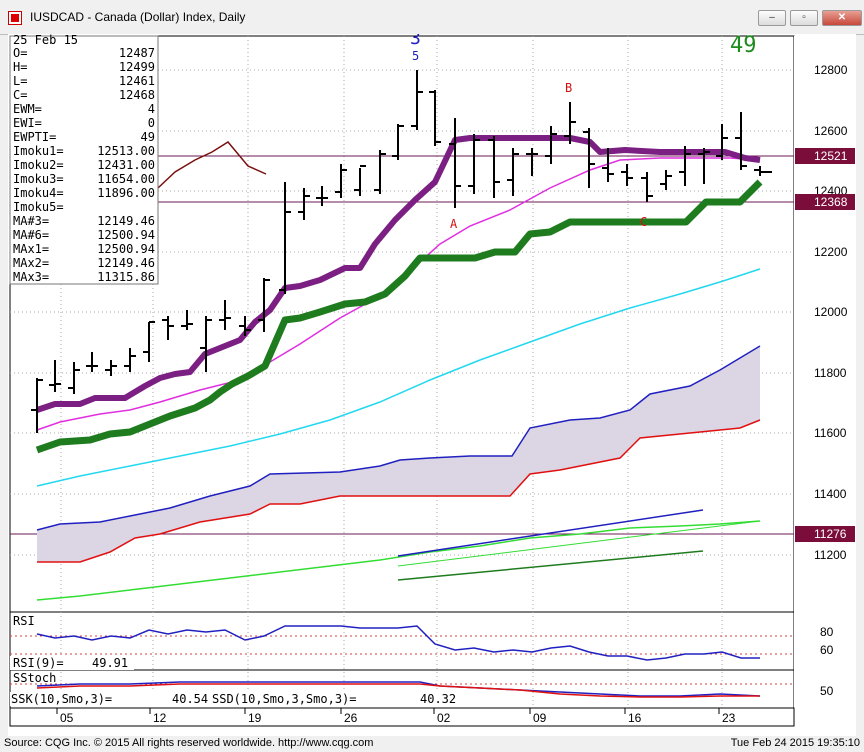  Describe the element at coordinates (20, 53) in the screenshot. I see `data-row-label: O=` at that location.